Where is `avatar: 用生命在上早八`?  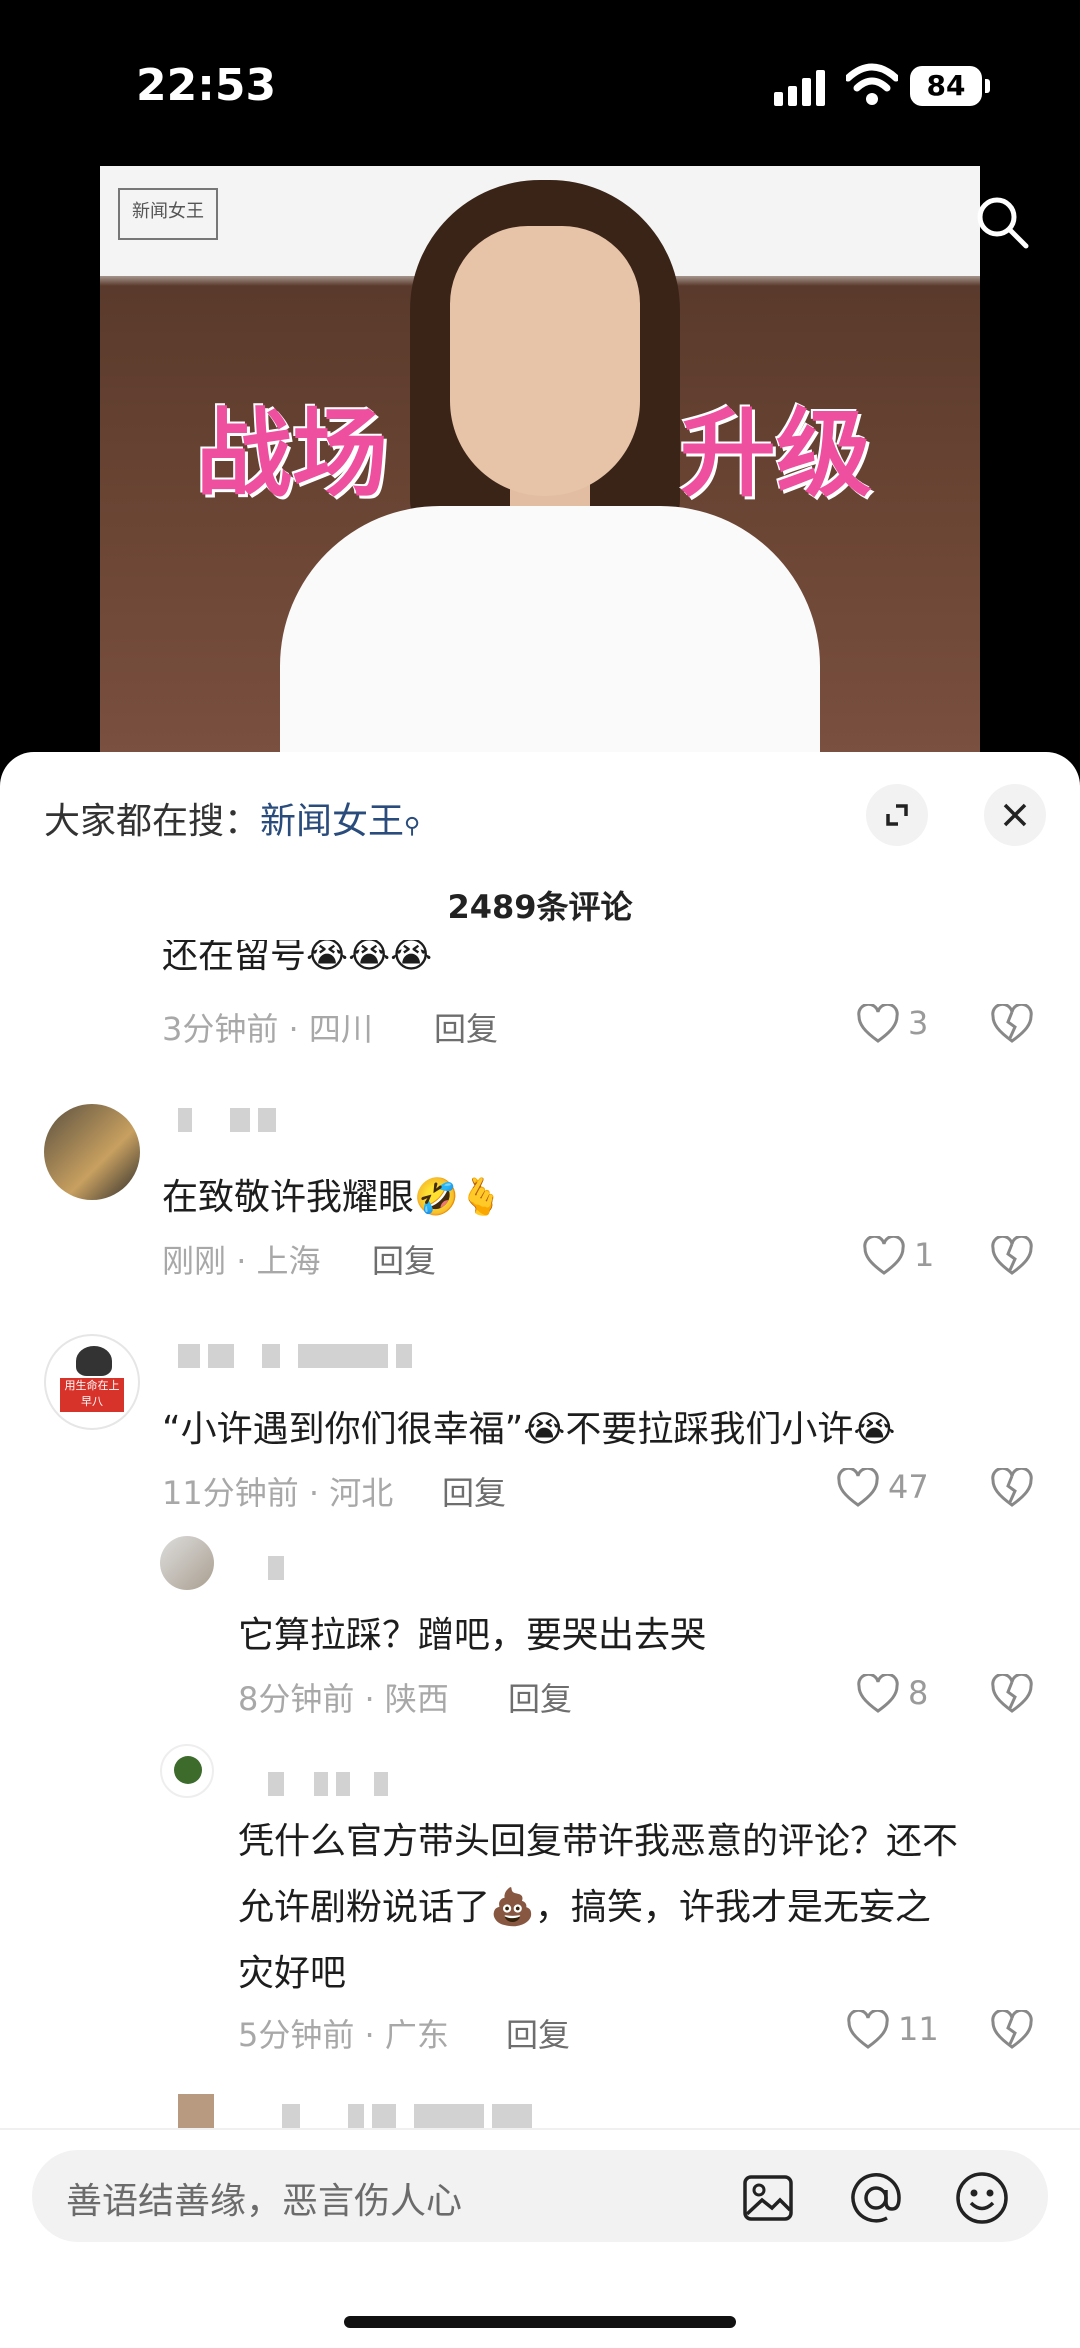
avatar: 用生命在上早八 is located at coordinates (92, 1382).